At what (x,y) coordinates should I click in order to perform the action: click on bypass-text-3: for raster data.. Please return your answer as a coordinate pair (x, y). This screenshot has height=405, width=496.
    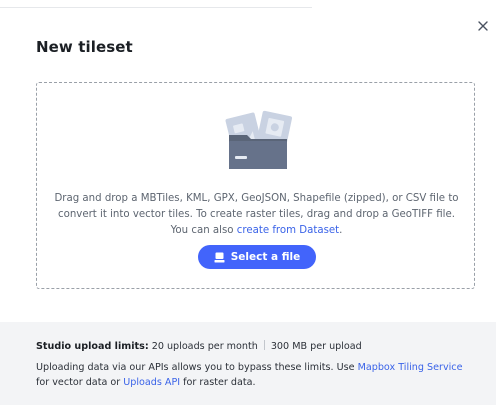
    Looking at the image, I should click on (218, 382).